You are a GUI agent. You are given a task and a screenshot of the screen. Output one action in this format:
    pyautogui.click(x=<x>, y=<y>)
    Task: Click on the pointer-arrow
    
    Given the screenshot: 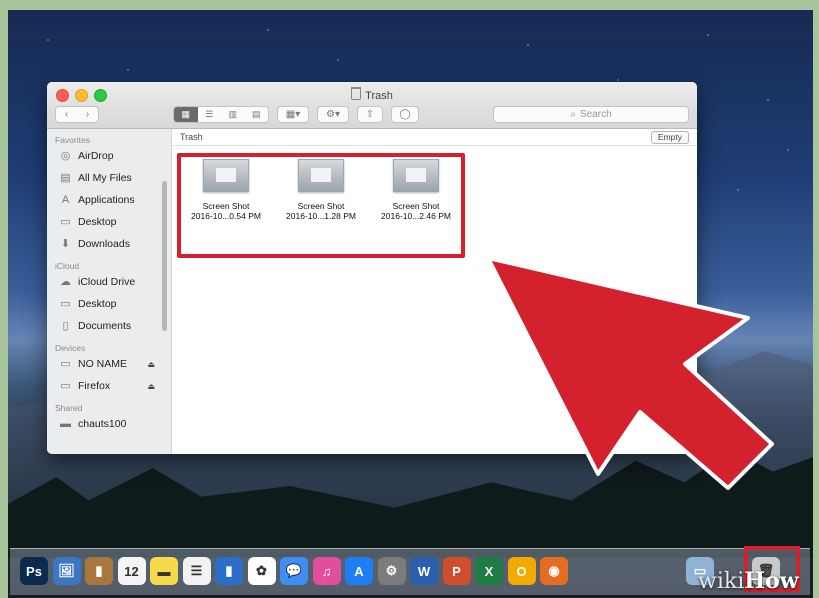 What is the action you would take?
    pyautogui.click(x=630, y=373)
    